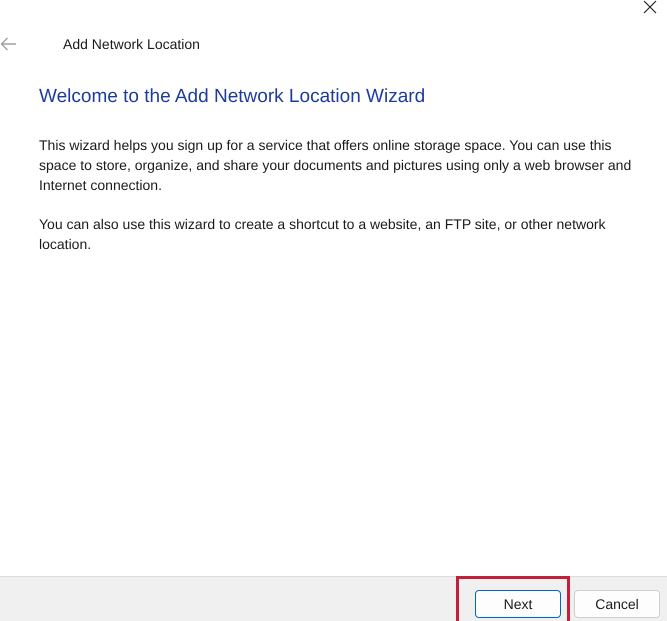 The height and width of the screenshot is (621, 667). What do you see at coordinates (335, 165) in the screenshot?
I see `description-paragraph: This wizard helps you sign up for a service that offers online storage space. You can use this space to store, organize, and share your documents and pictures using only a web browser and Internet connection.` at bounding box center [335, 165].